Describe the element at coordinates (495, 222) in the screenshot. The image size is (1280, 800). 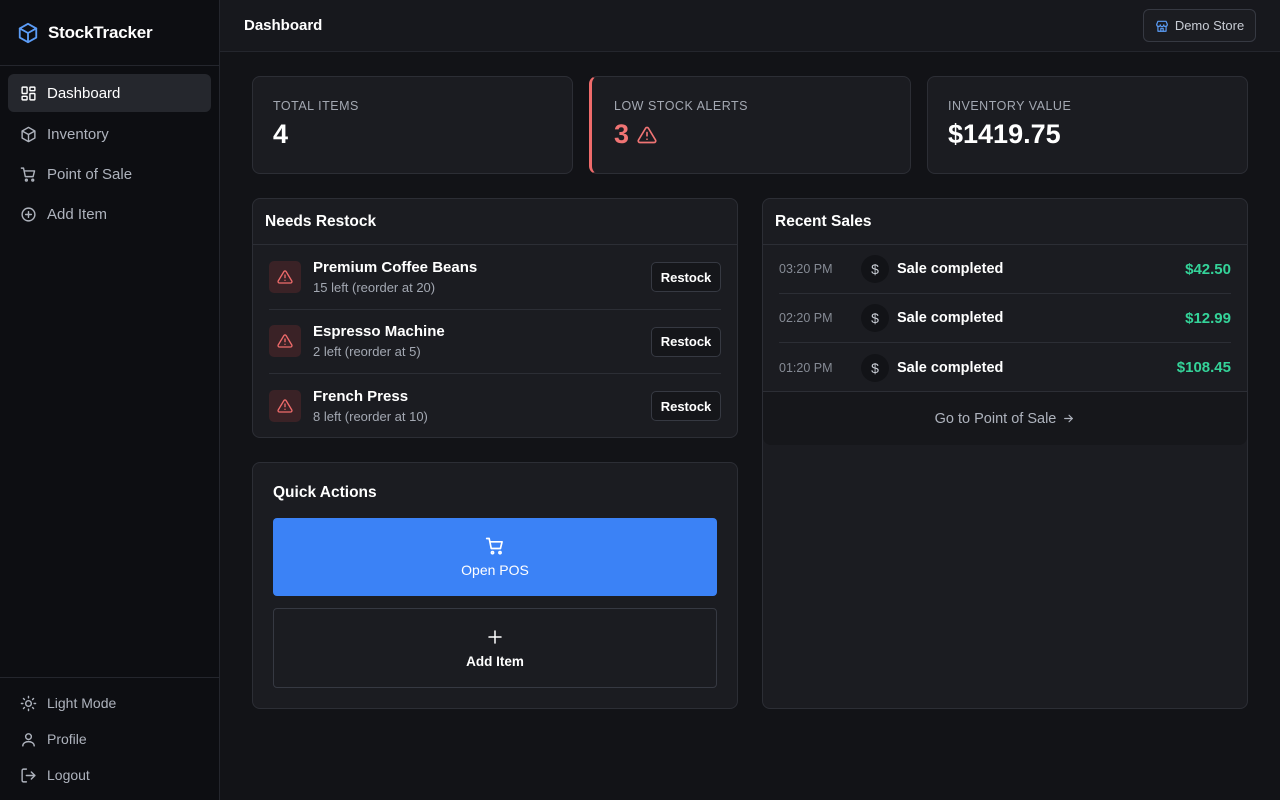
I see `needs-restock-title: Needs Restock` at that location.